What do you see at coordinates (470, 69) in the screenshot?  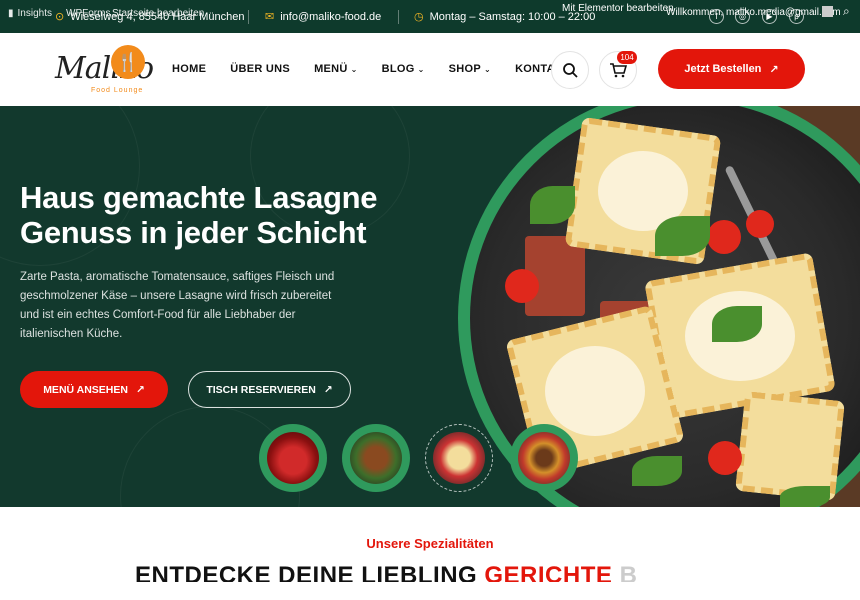 I see `nav-item-shop: SHOP ⌄` at bounding box center [470, 69].